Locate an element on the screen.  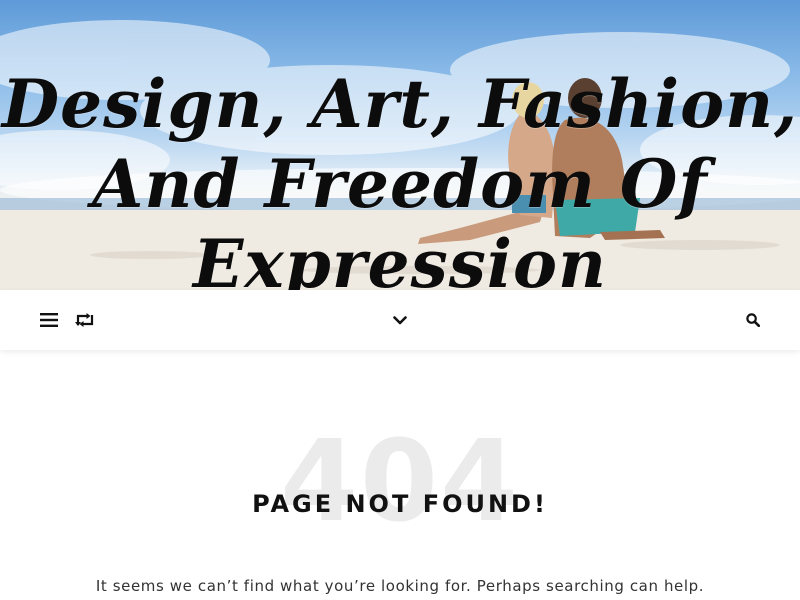
random-post-button is located at coordinates (85, 320).